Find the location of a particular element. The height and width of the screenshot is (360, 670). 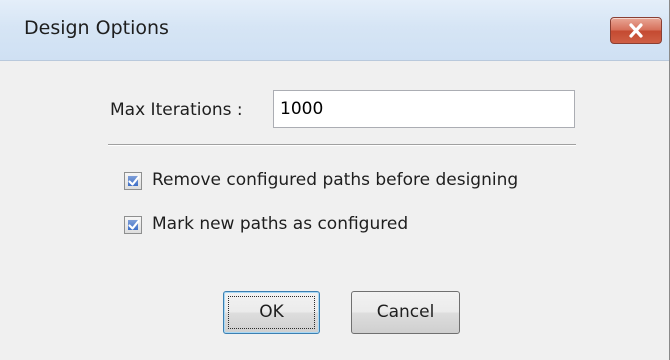

remove-configured-paths-checkbox is located at coordinates (133, 181).